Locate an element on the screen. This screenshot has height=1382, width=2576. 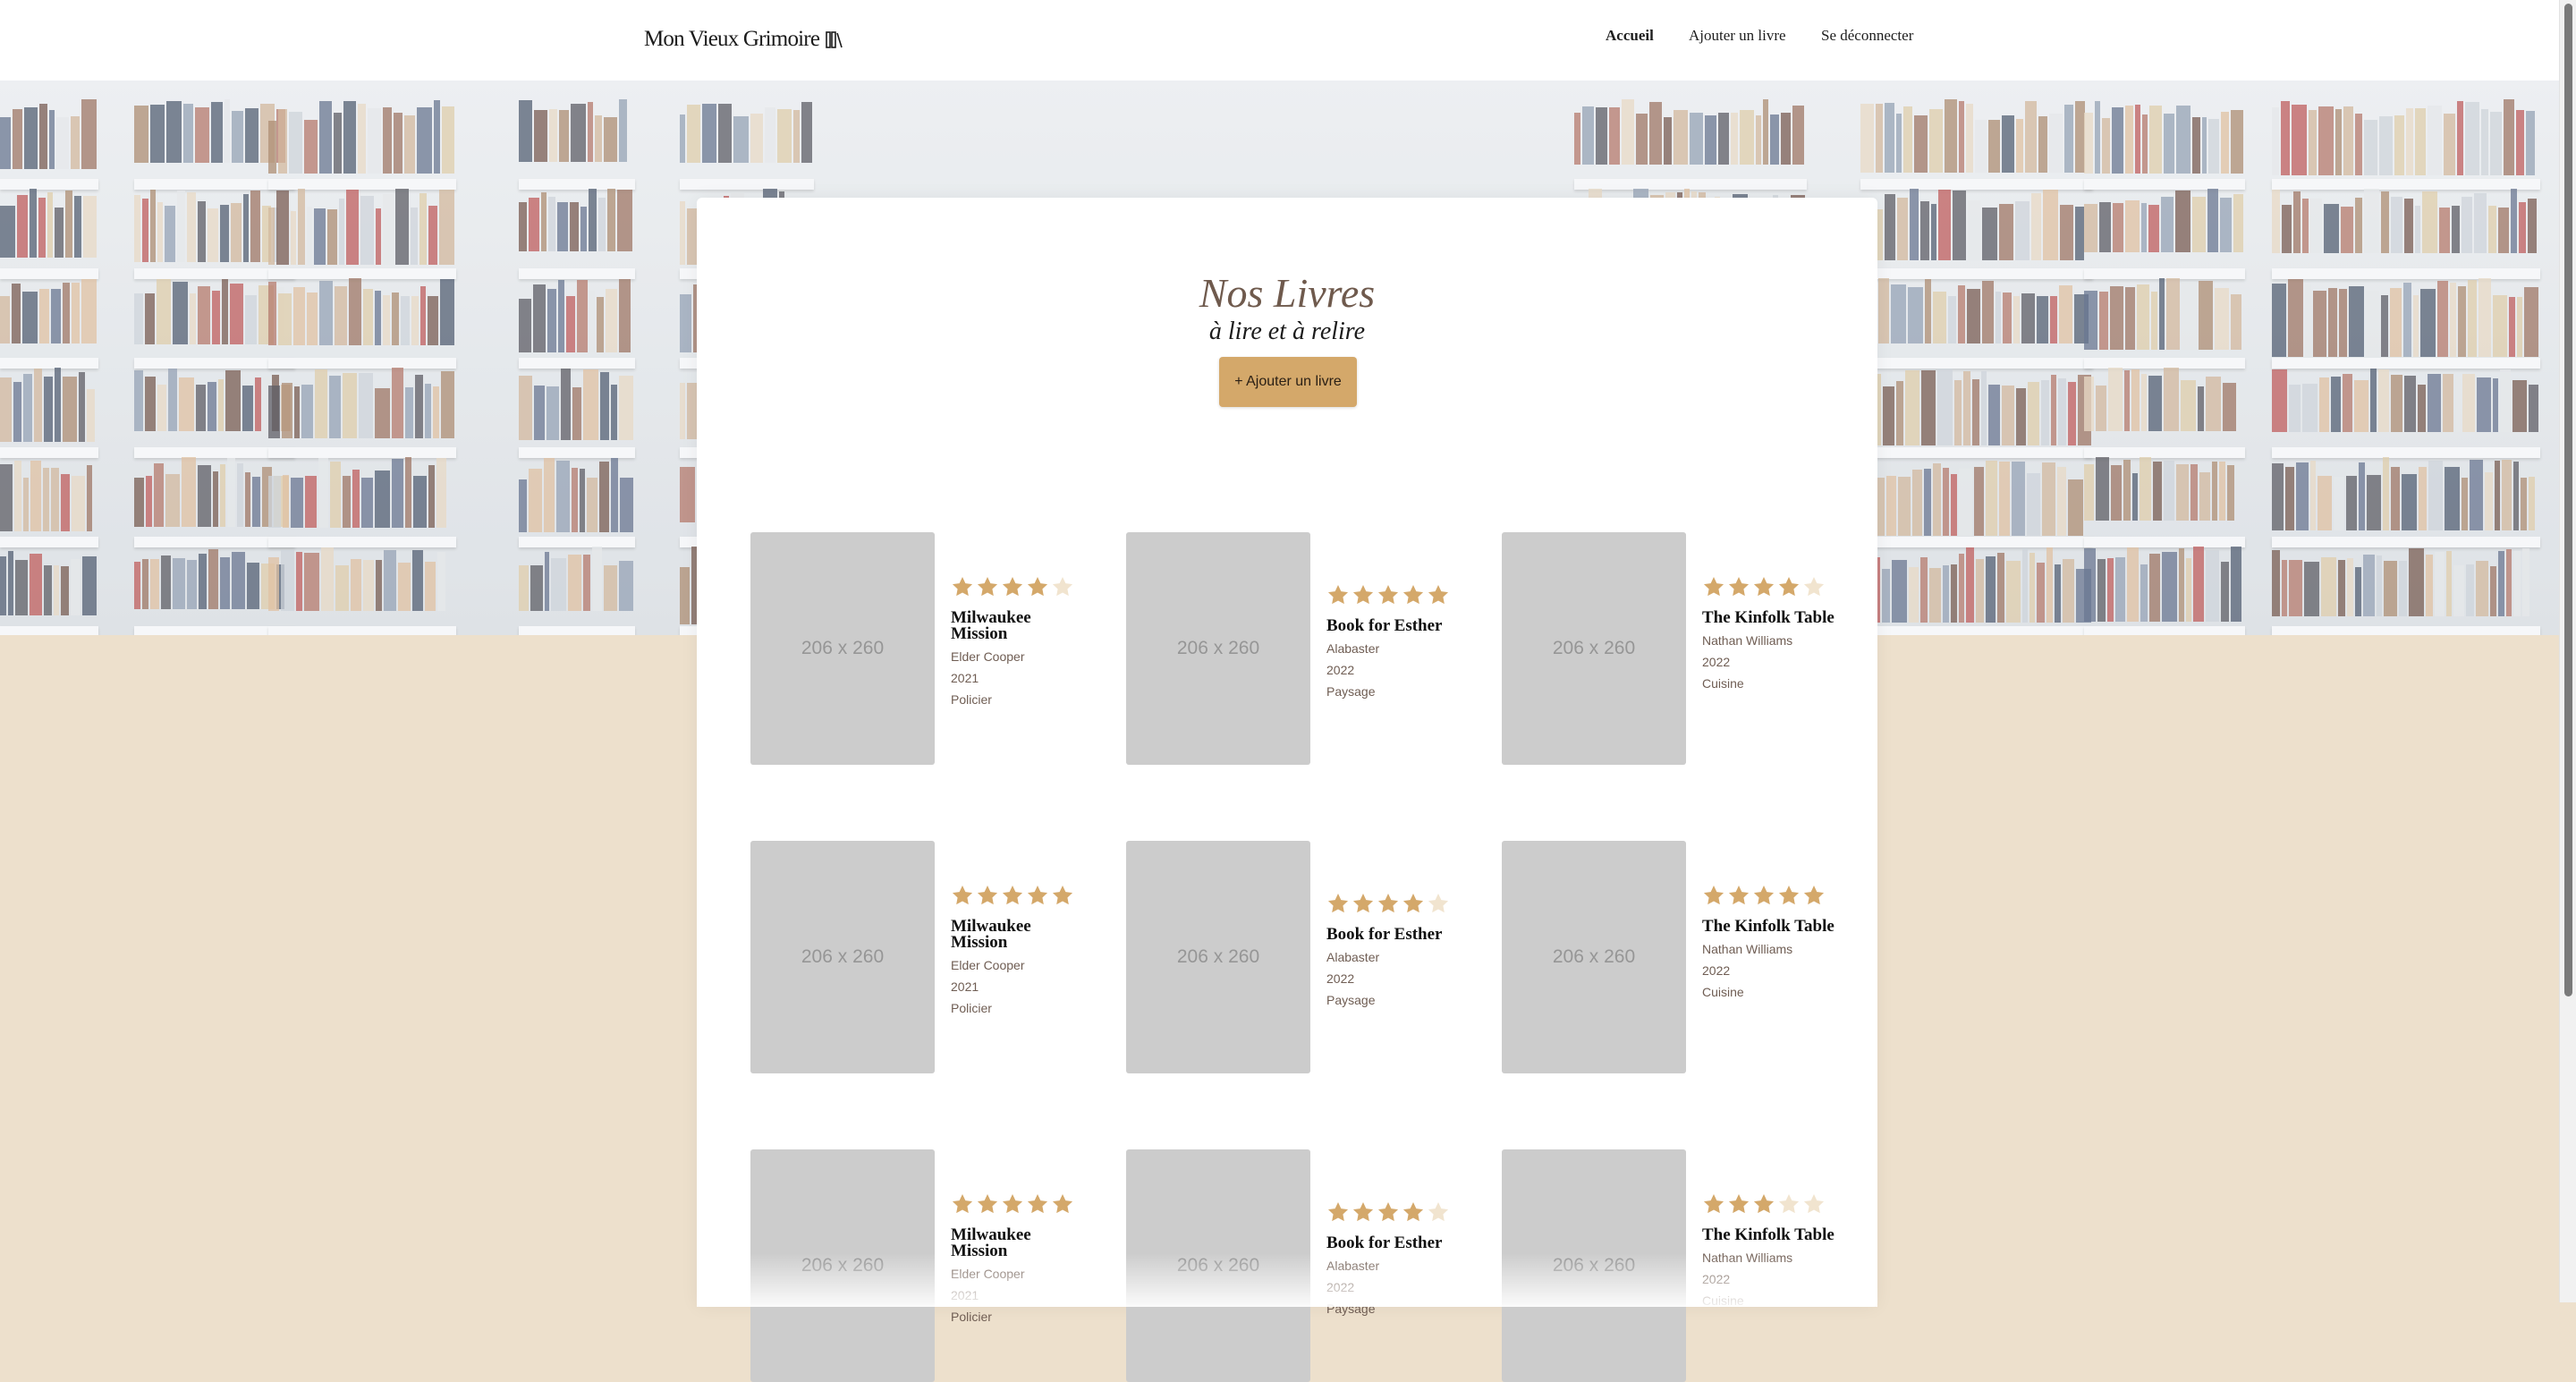
page-scrollbar is located at coordinates (2567, 651).